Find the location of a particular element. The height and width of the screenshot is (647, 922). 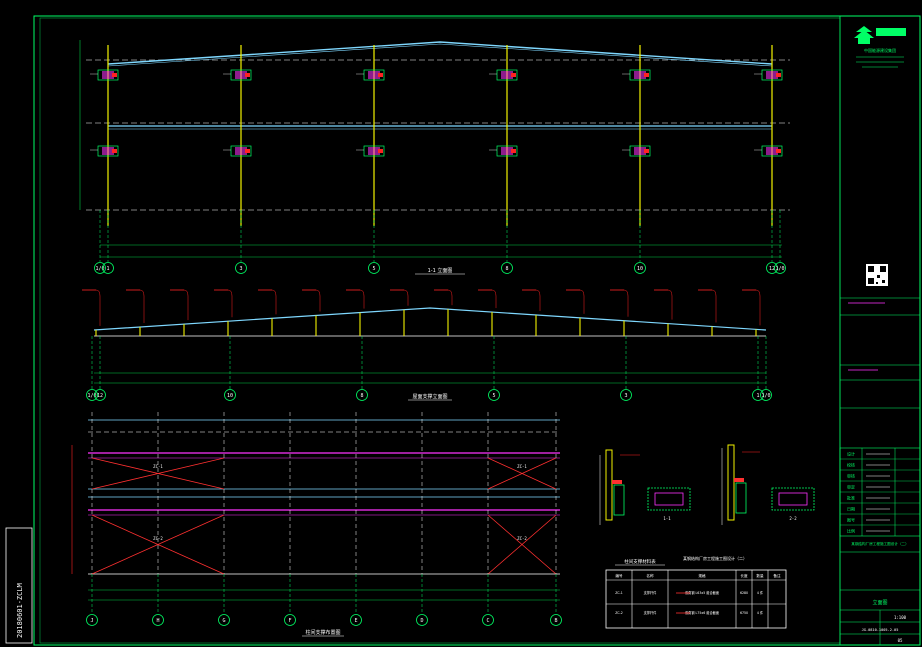

roof-brace-line is located at coordinates (430, 319).